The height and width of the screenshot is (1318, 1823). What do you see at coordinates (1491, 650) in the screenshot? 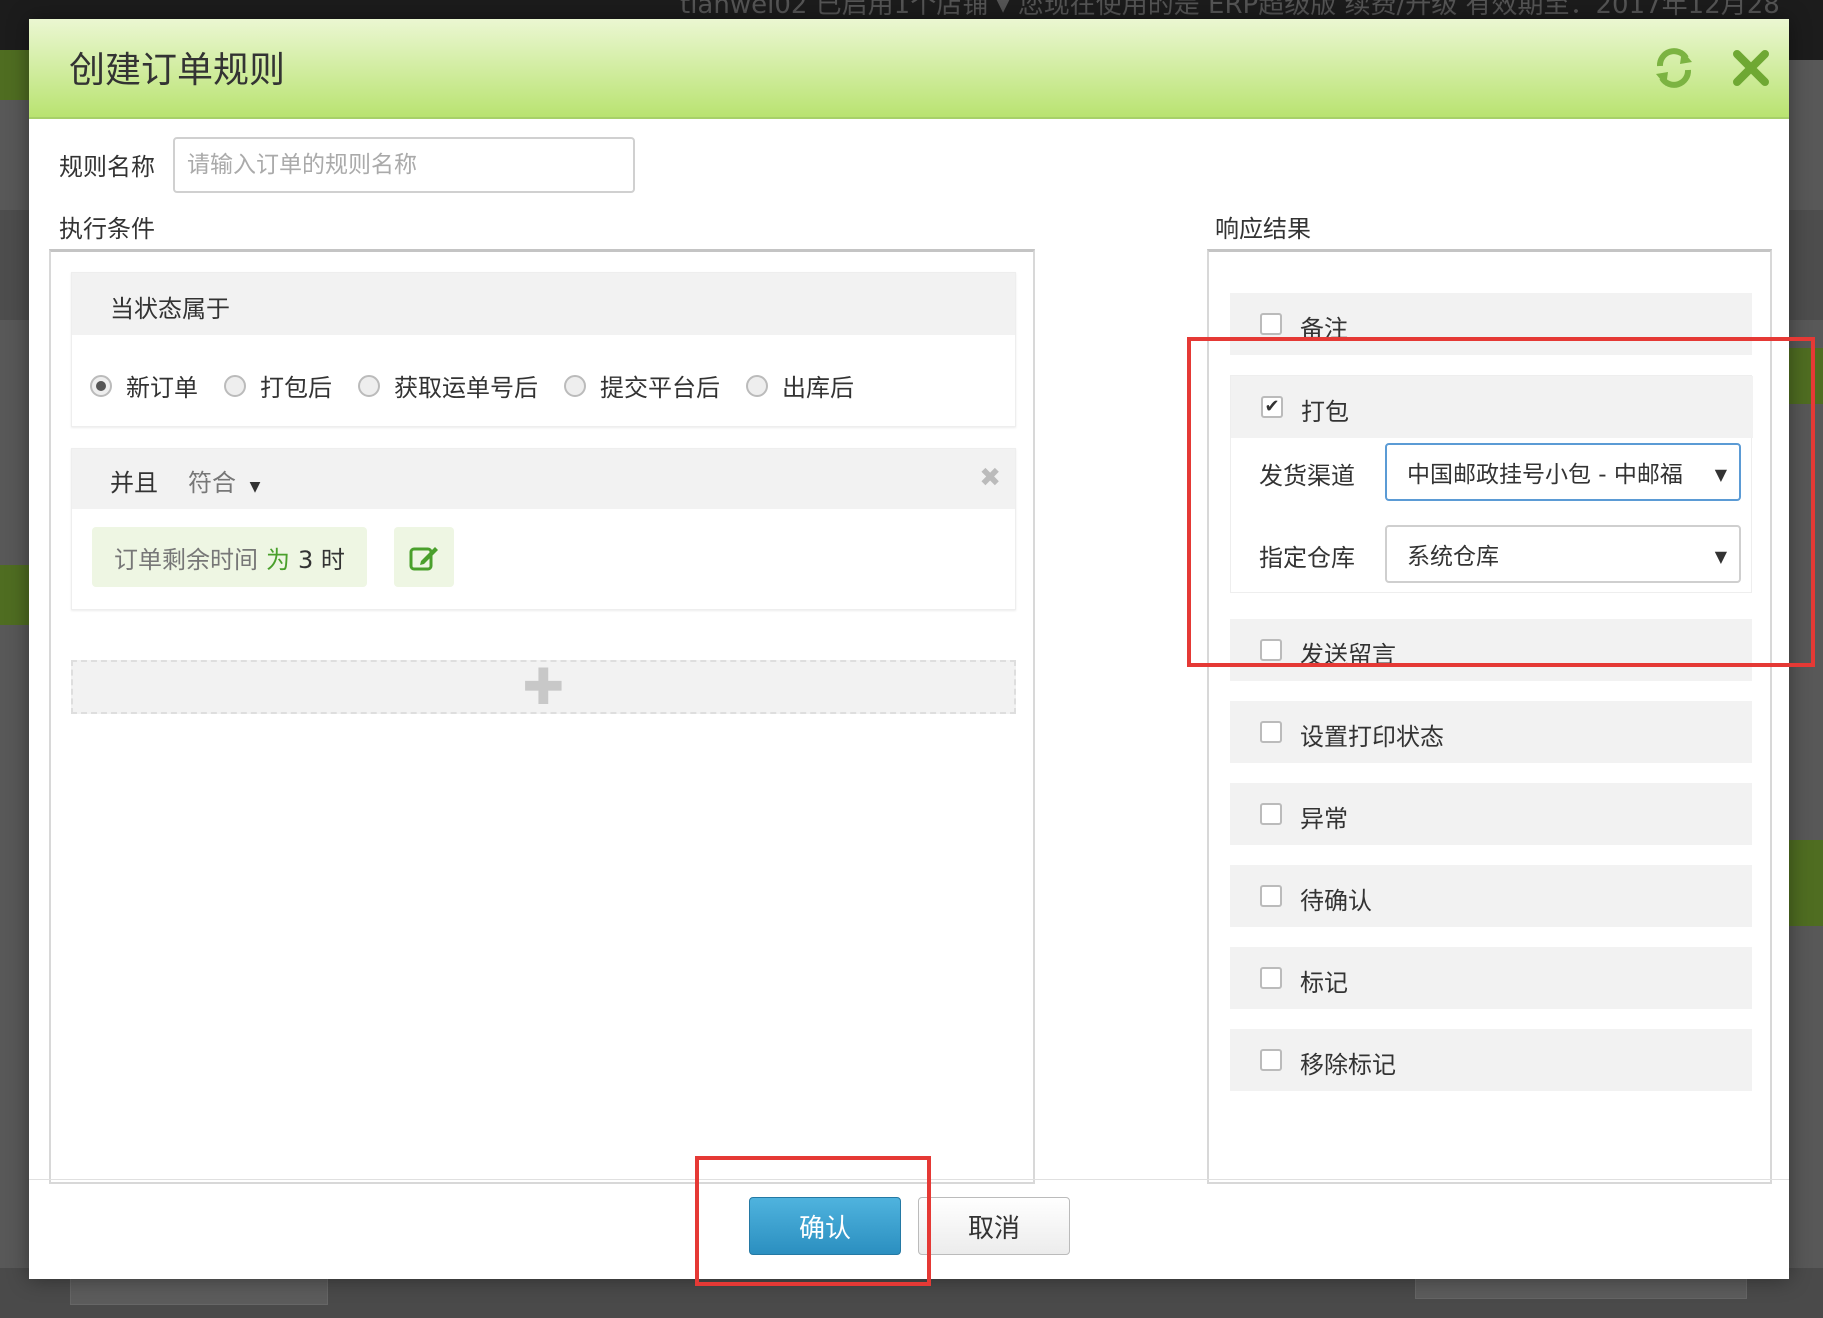
I see `result-item-send-message: 发送留言` at bounding box center [1491, 650].